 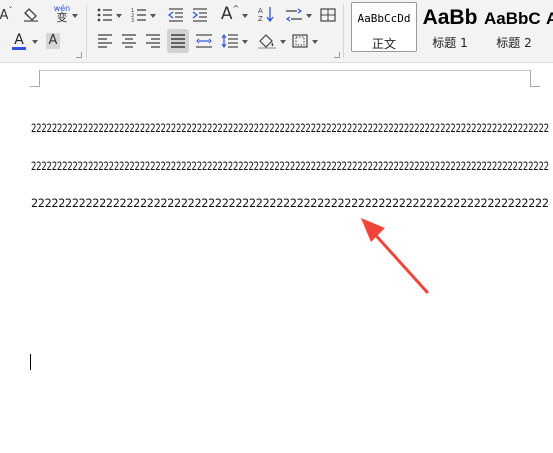 I want to click on clear-format-icon, so click(x=31, y=15).